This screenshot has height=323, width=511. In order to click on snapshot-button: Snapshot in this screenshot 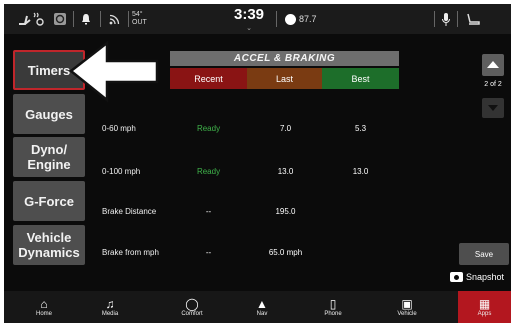, I will do `click(477, 277)`.